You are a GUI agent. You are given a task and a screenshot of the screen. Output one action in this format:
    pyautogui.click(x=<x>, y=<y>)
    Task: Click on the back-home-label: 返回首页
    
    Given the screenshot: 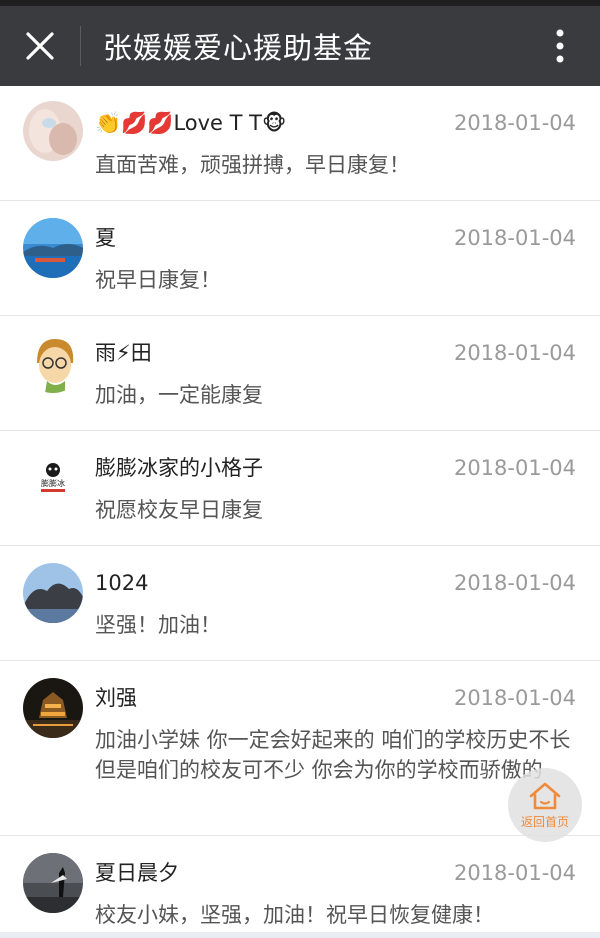 What is the action you would take?
    pyautogui.click(x=544, y=821)
    